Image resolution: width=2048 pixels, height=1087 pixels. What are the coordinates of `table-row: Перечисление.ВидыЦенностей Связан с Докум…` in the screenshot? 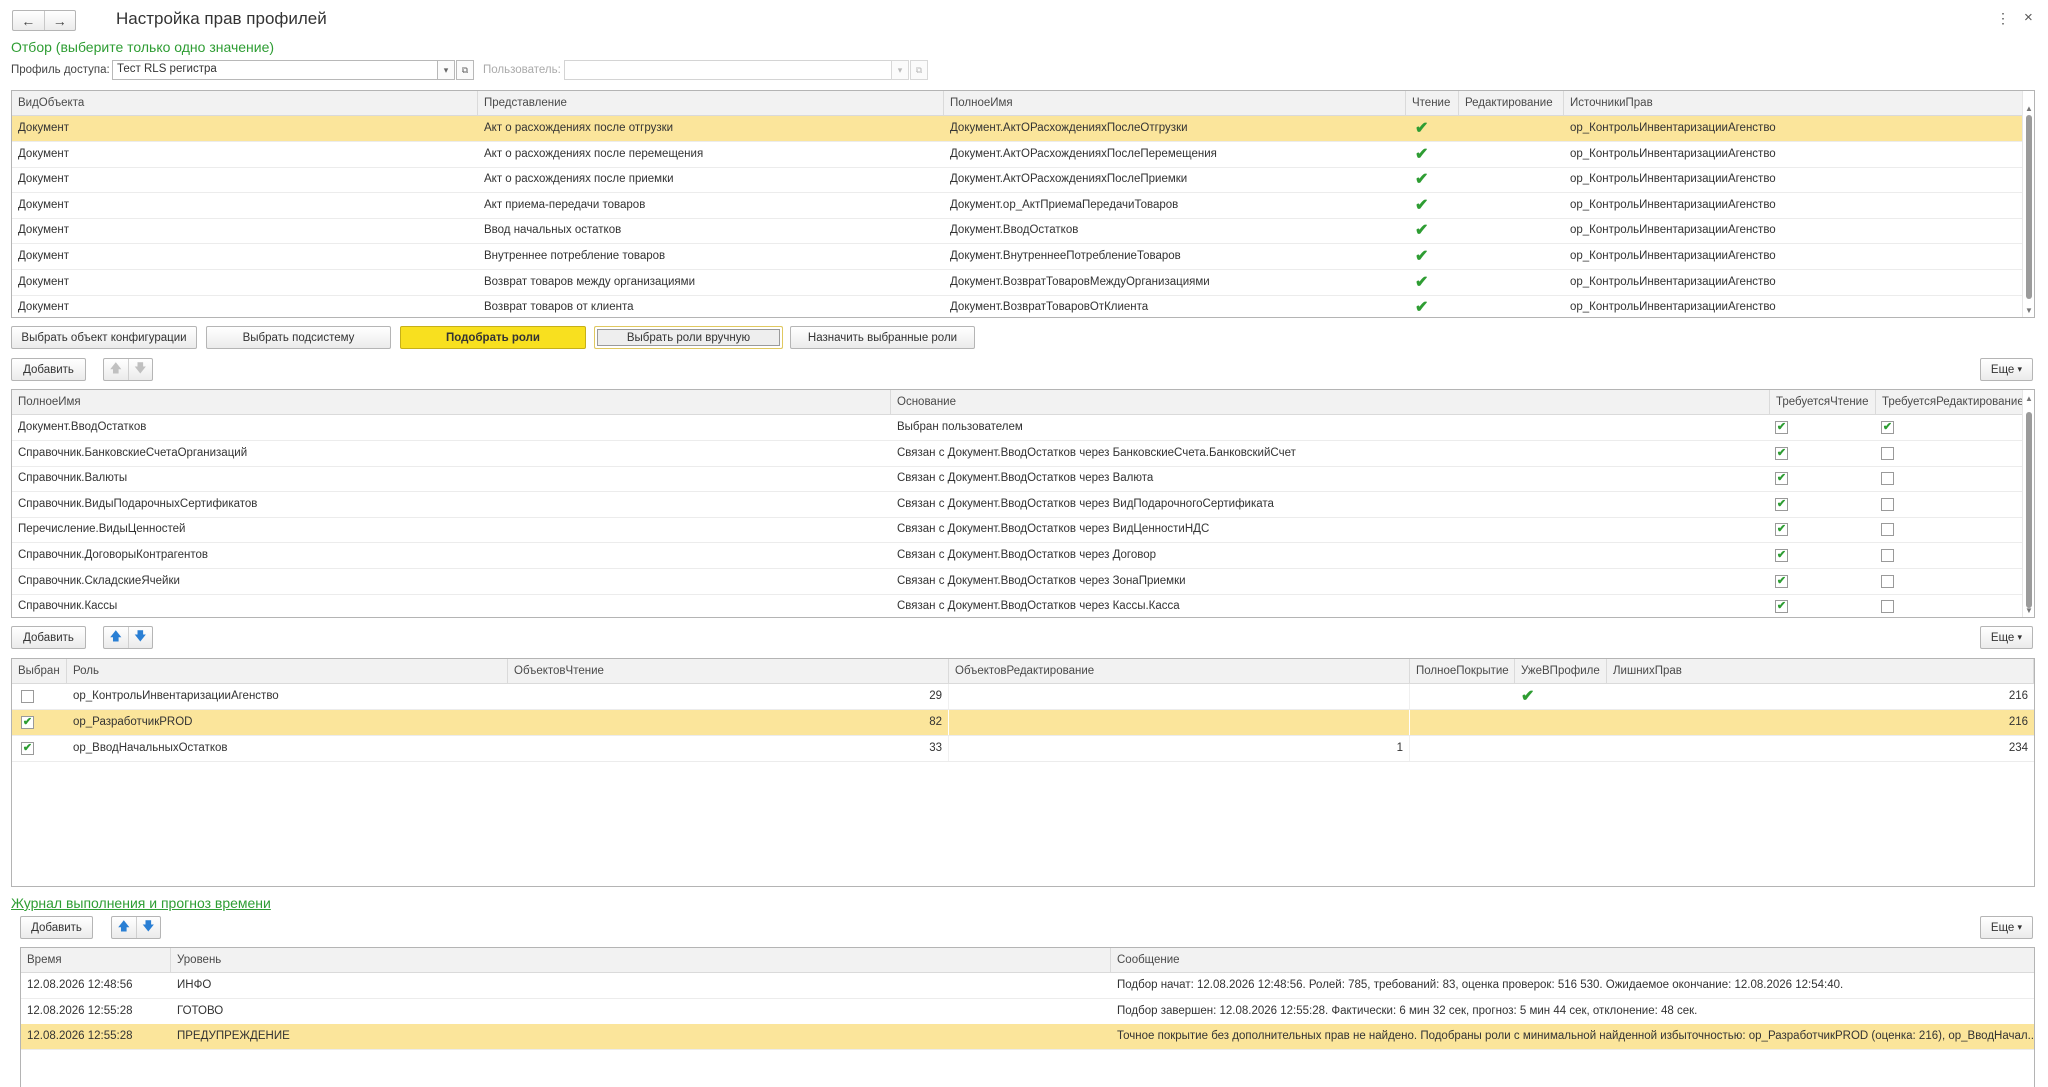 It's located at (1017, 530).